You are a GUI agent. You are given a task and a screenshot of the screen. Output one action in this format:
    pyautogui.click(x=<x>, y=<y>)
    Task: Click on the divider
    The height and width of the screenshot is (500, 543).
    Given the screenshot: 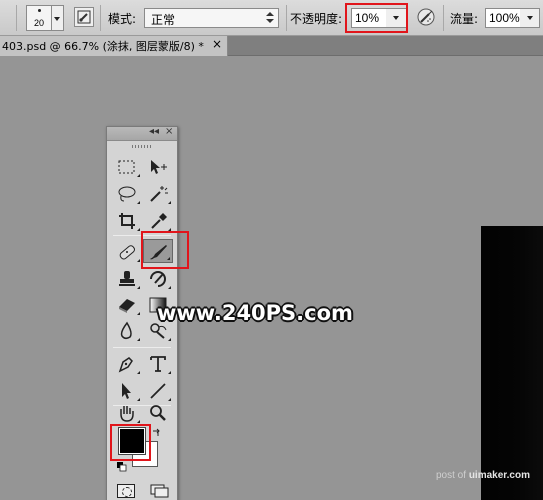 What is the action you would take?
    pyautogui.click(x=142, y=347)
    